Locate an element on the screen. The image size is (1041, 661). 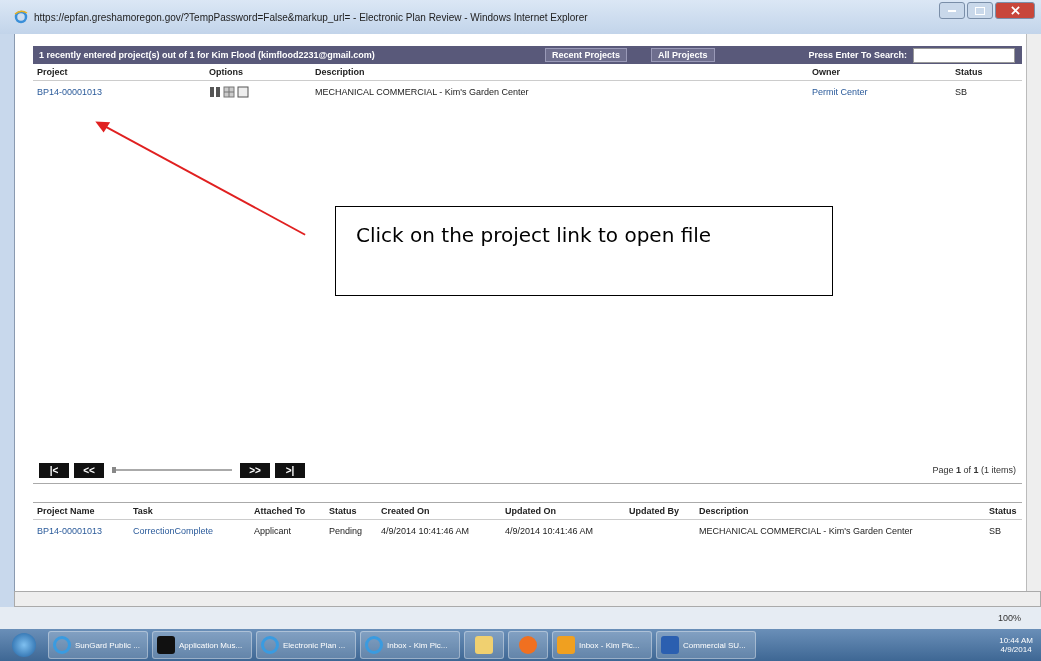
search-label: Press Enter To Search: is located at coordinates (857, 55).